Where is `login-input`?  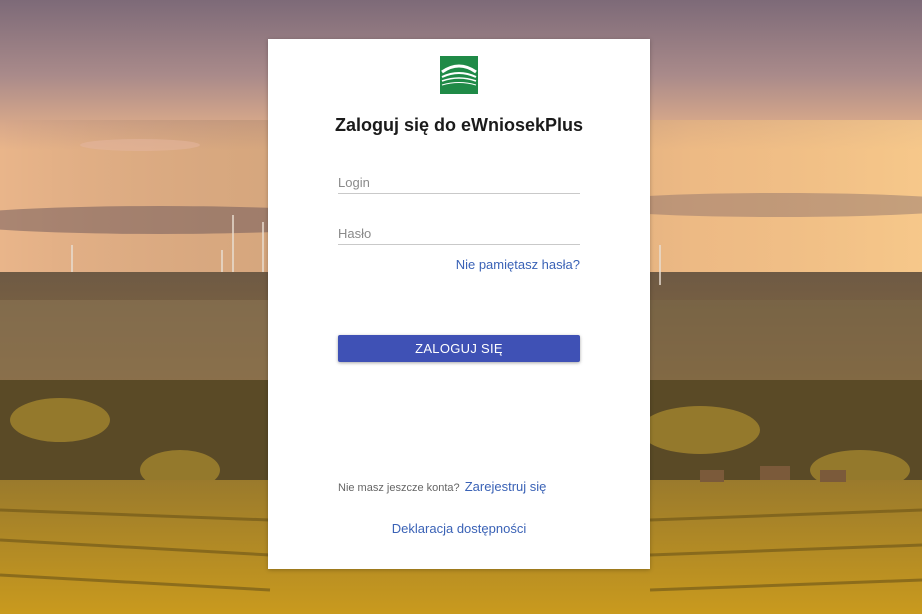
login-input is located at coordinates (459, 182).